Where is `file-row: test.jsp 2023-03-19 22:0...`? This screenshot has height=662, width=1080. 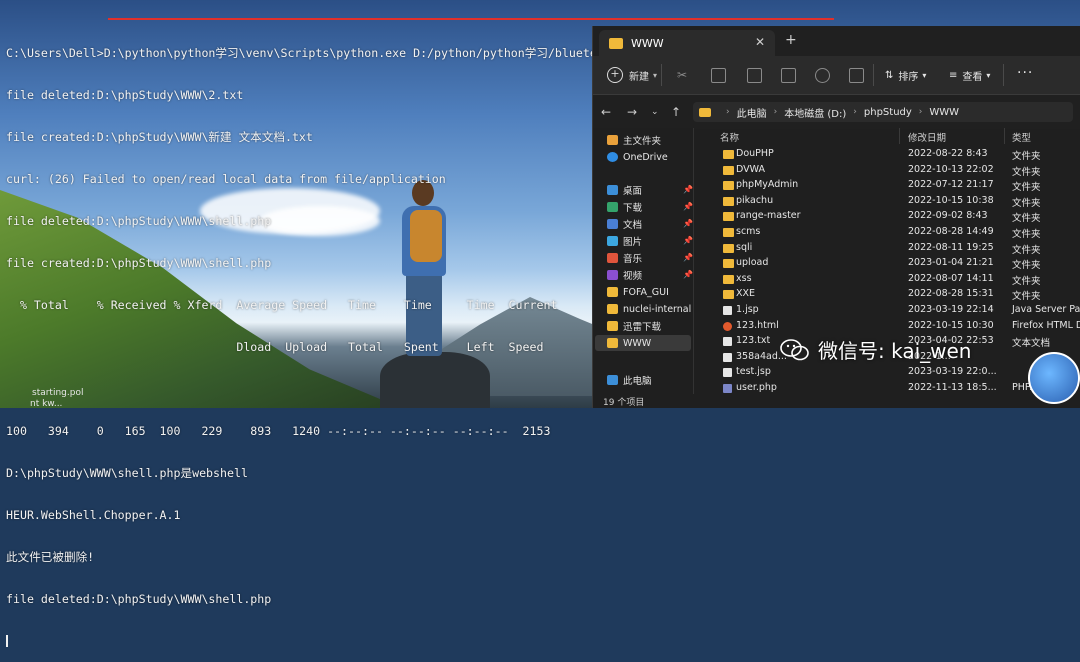
file-row: test.jsp 2023-03-19 22:0... is located at coordinates (889, 373).